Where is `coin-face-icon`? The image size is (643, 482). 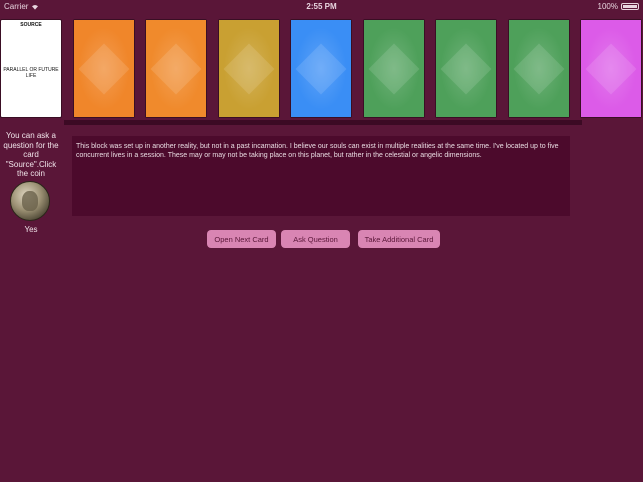 coin-face-icon is located at coordinates (30, 201).